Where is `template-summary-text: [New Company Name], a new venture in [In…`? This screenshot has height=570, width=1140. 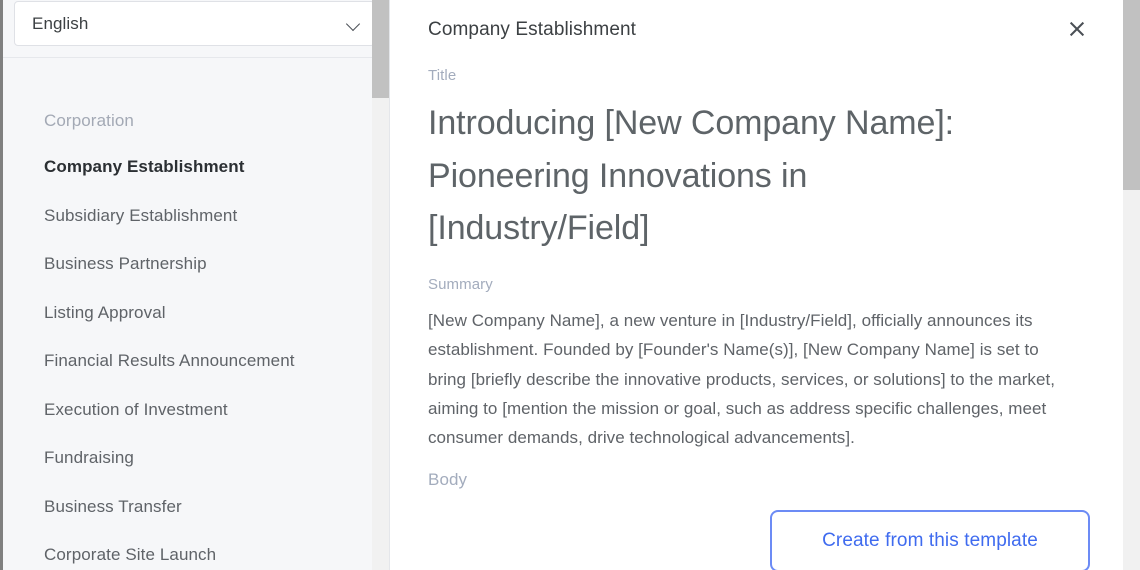
template-summary-text: [New Company Name], a new venture in [In… is located at coordinates (742, 379).